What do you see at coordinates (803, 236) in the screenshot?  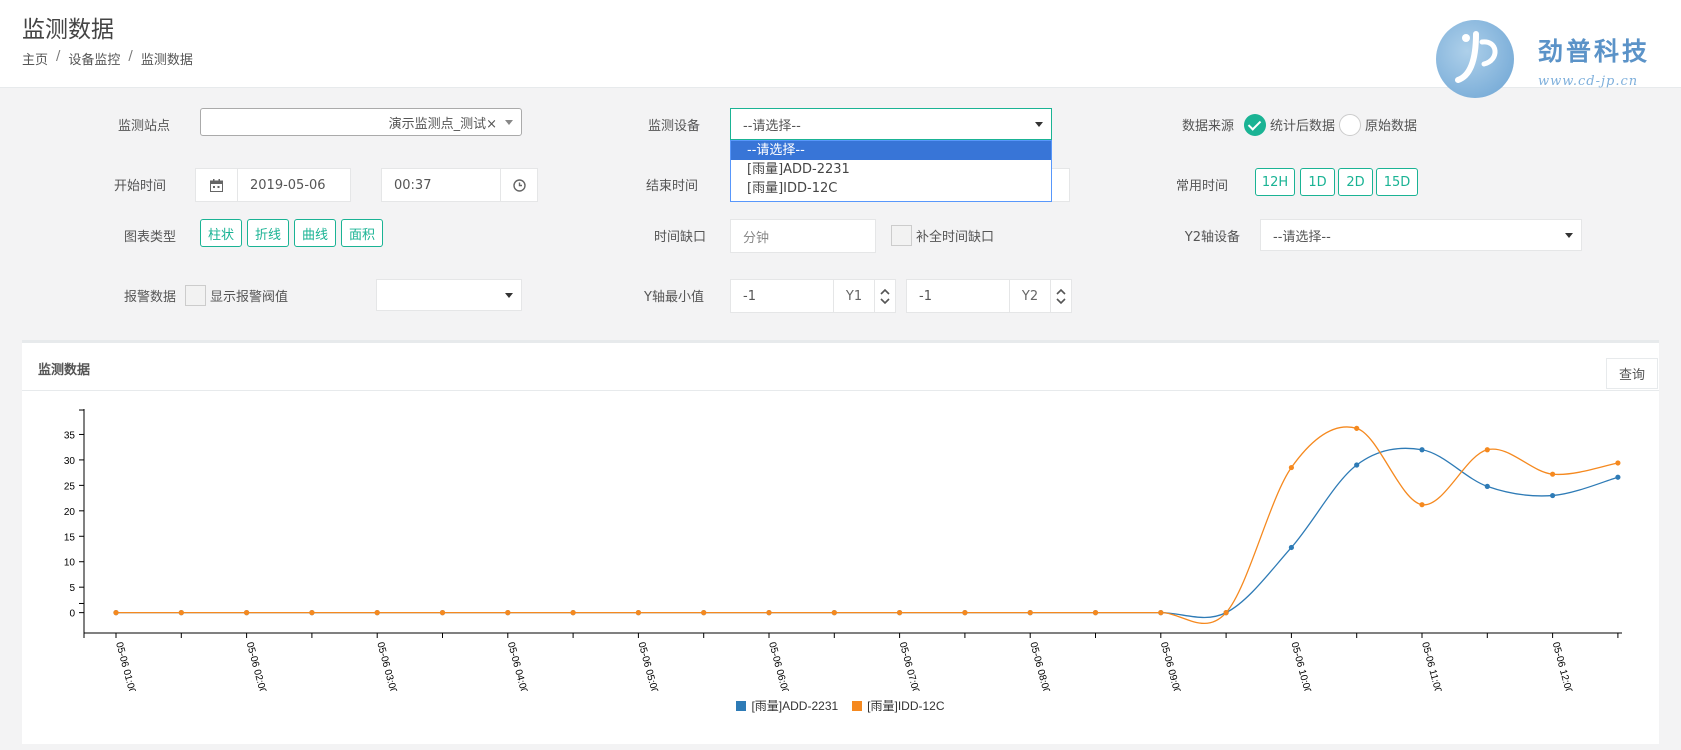 I see `time-gap-input: 分钟` at bounding box center [803, 236].